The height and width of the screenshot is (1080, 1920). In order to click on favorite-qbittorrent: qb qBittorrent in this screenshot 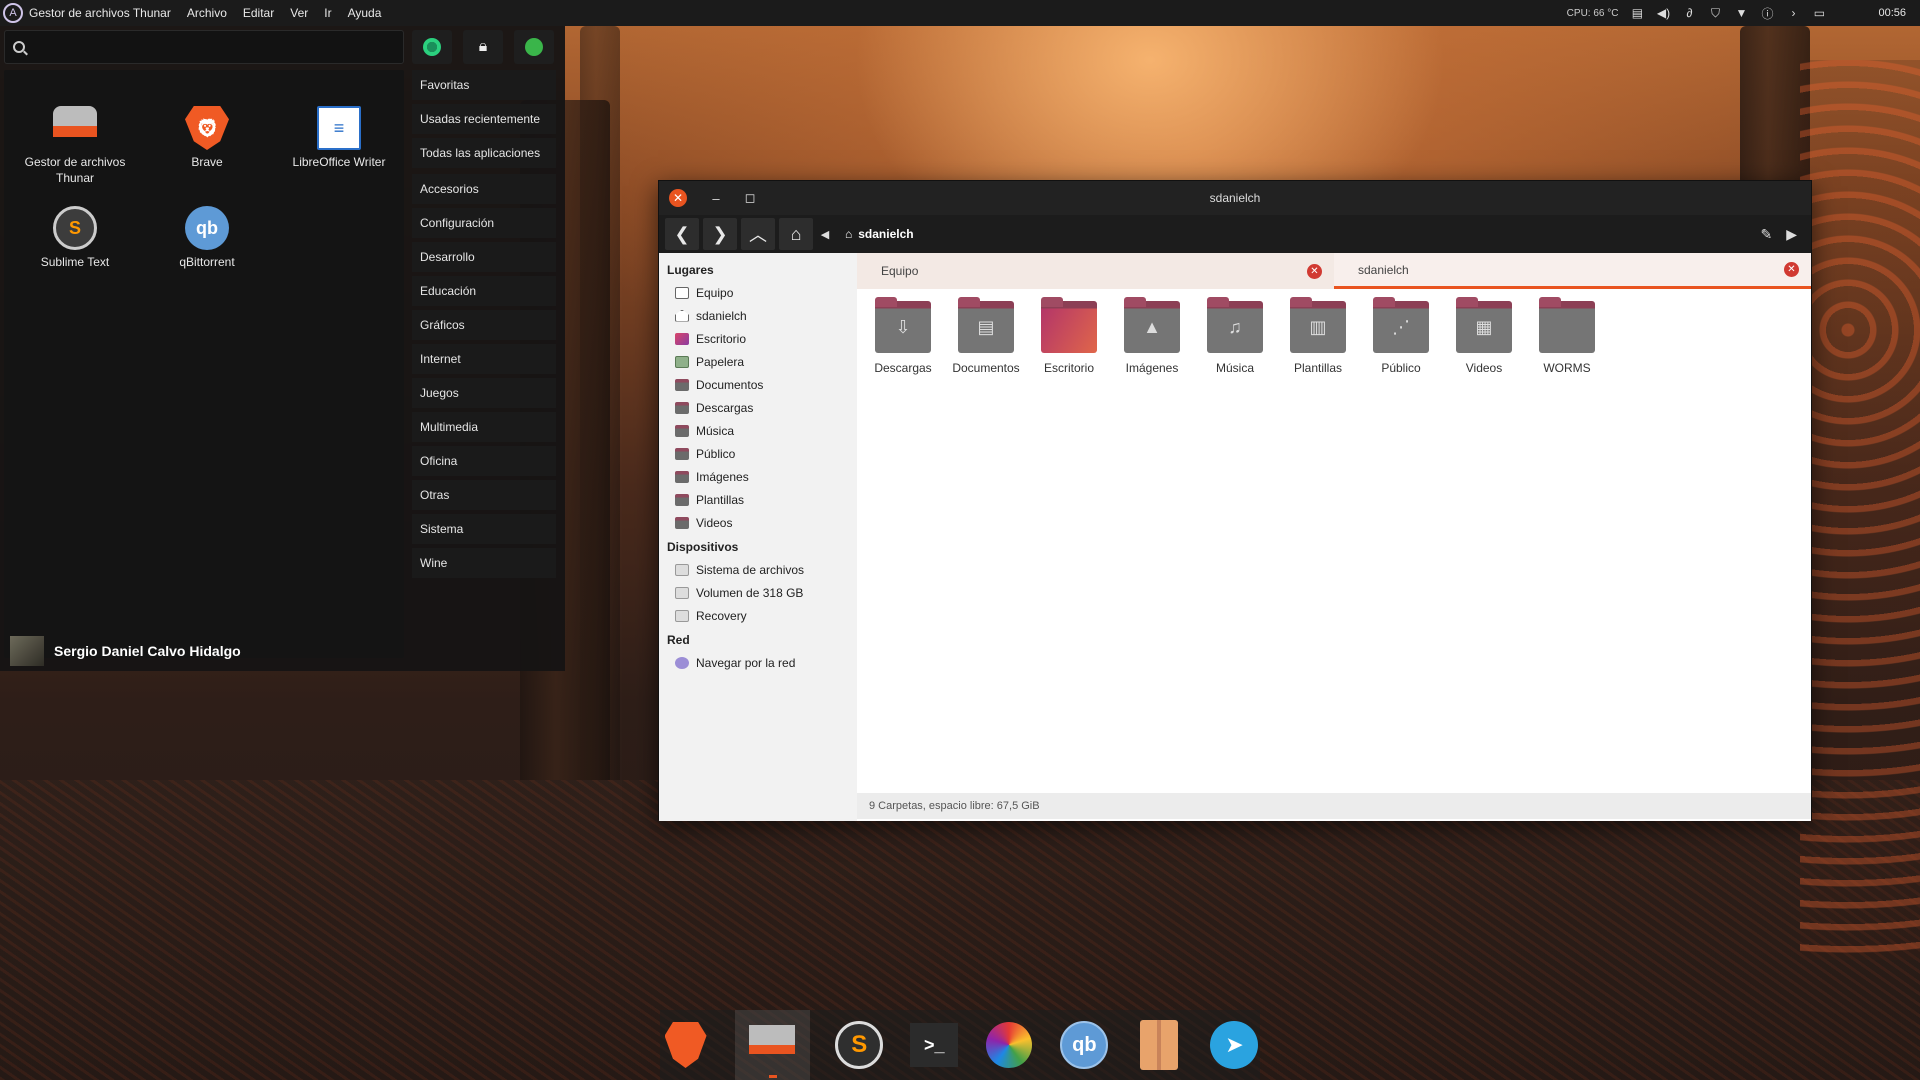, I will do `click(207, 238)`.